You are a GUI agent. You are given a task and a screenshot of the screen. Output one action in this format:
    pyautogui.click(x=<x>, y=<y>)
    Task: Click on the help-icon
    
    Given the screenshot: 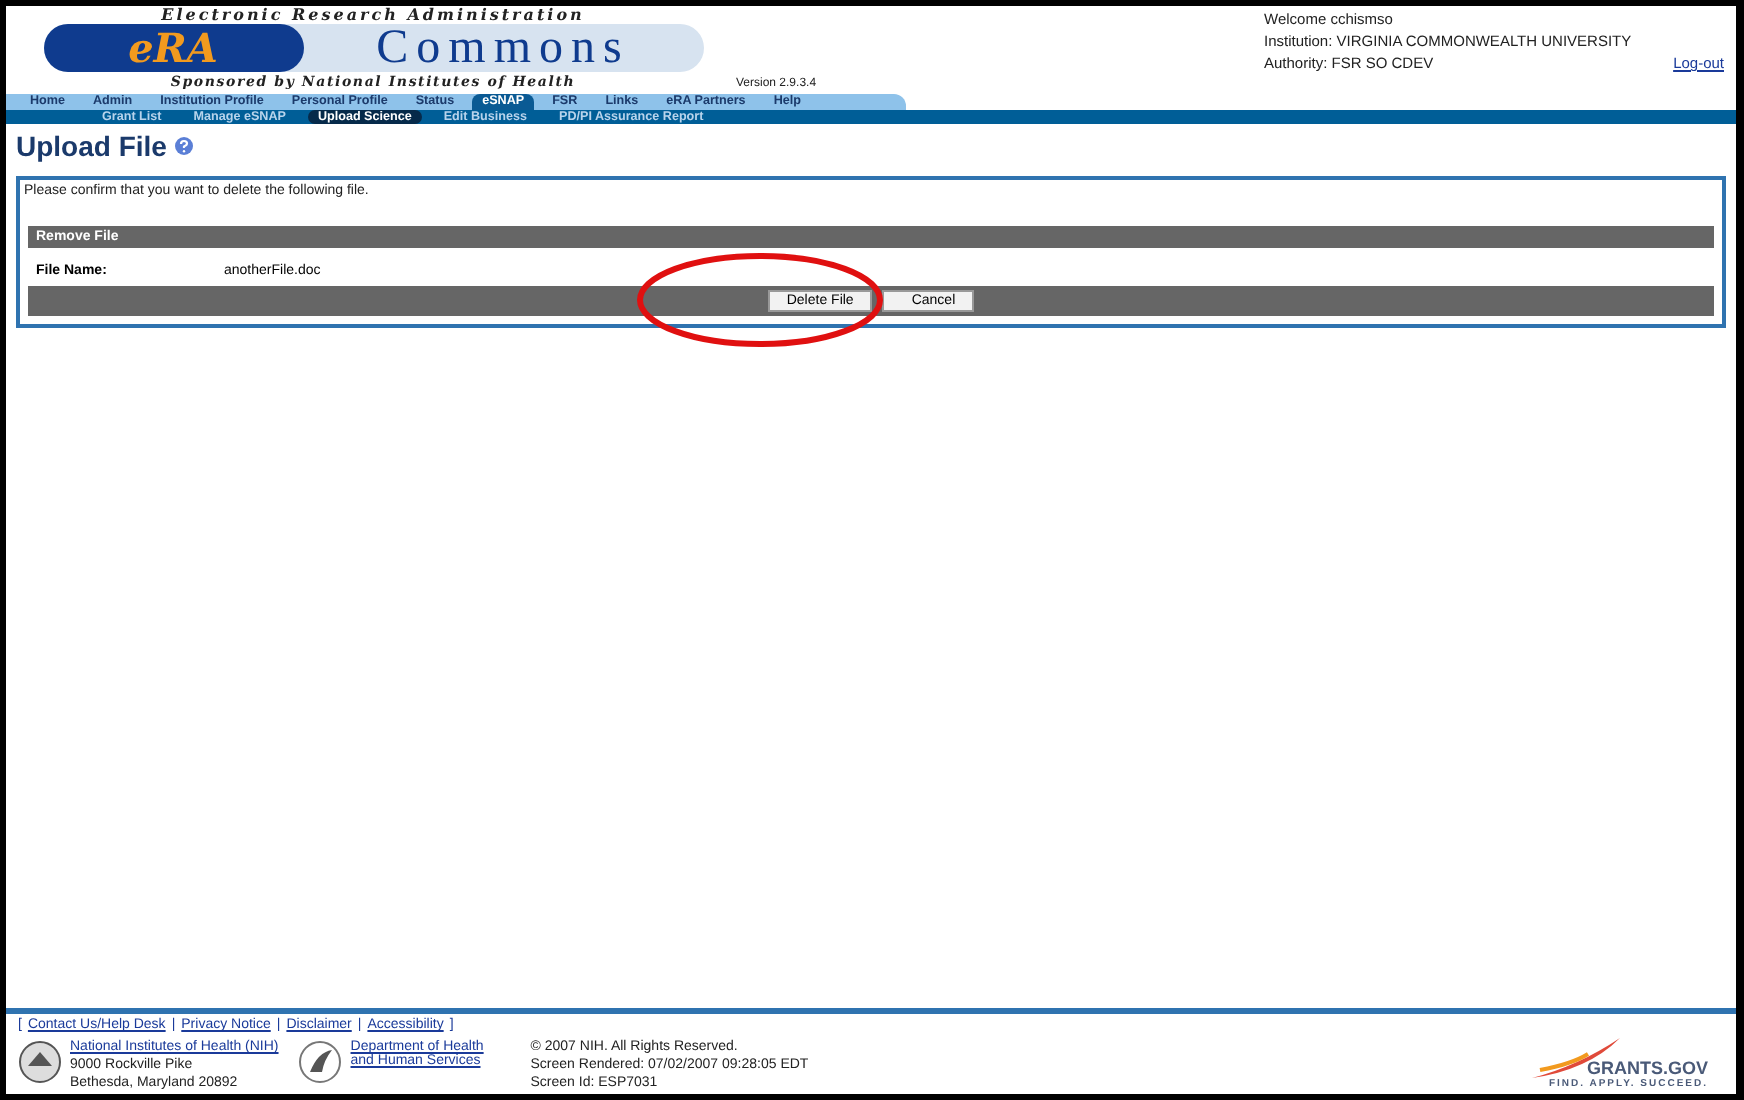 What is the action you would take?
    pyautogui.click(x=184, y=146)
    